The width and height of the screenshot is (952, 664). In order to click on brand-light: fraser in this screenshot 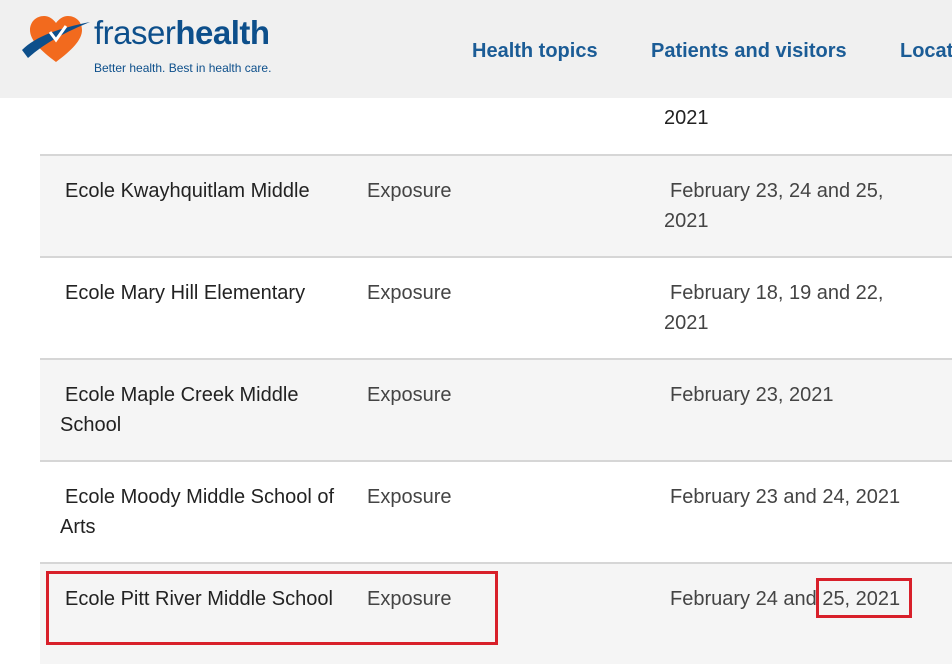, I will do `click(135, 32)`.